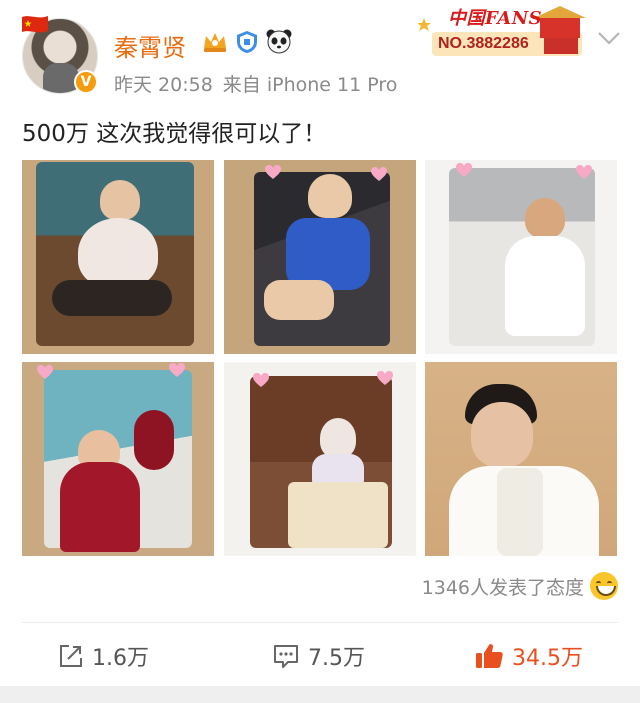 The width and height of the screenshot is (640, 703). What do you see at coordinates (320, 694) in the screenshot?
I see `feed-separator` at bounding box center [320, 694].